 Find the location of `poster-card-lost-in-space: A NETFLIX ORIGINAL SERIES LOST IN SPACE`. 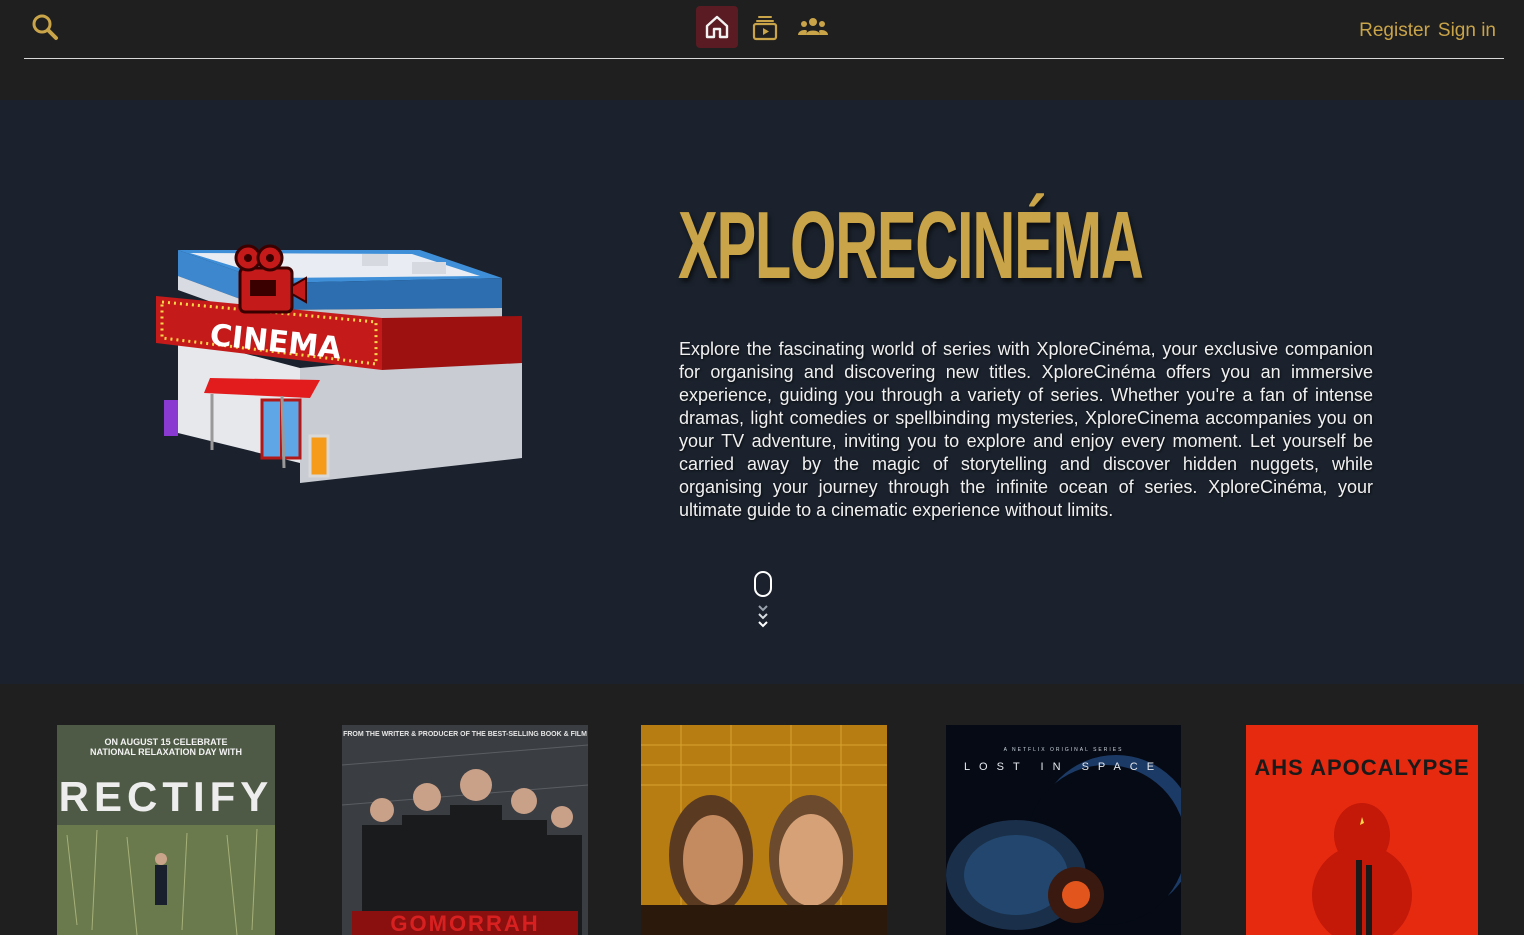

poster-card-lost-in-space: A NETFLIX ORIGINAL SERIES LOST IN SPACE is located at coordinates (1063, 830).